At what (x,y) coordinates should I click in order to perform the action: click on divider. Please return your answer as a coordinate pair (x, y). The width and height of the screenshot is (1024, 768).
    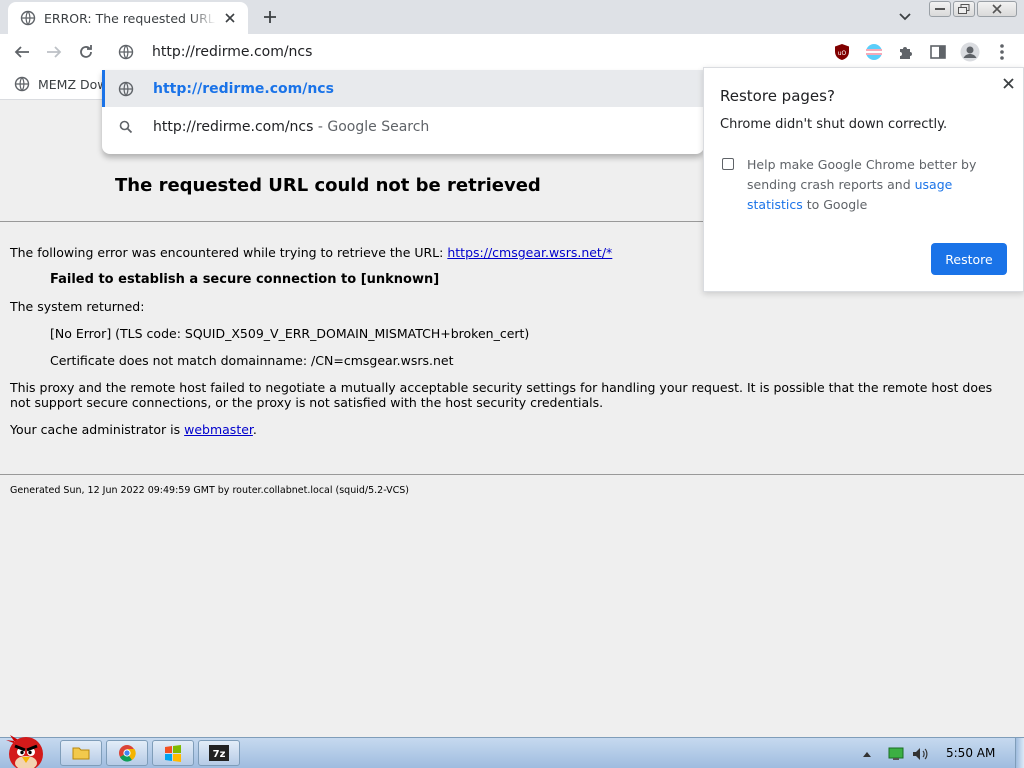
    Looking at the image, I should click on (512, 474).